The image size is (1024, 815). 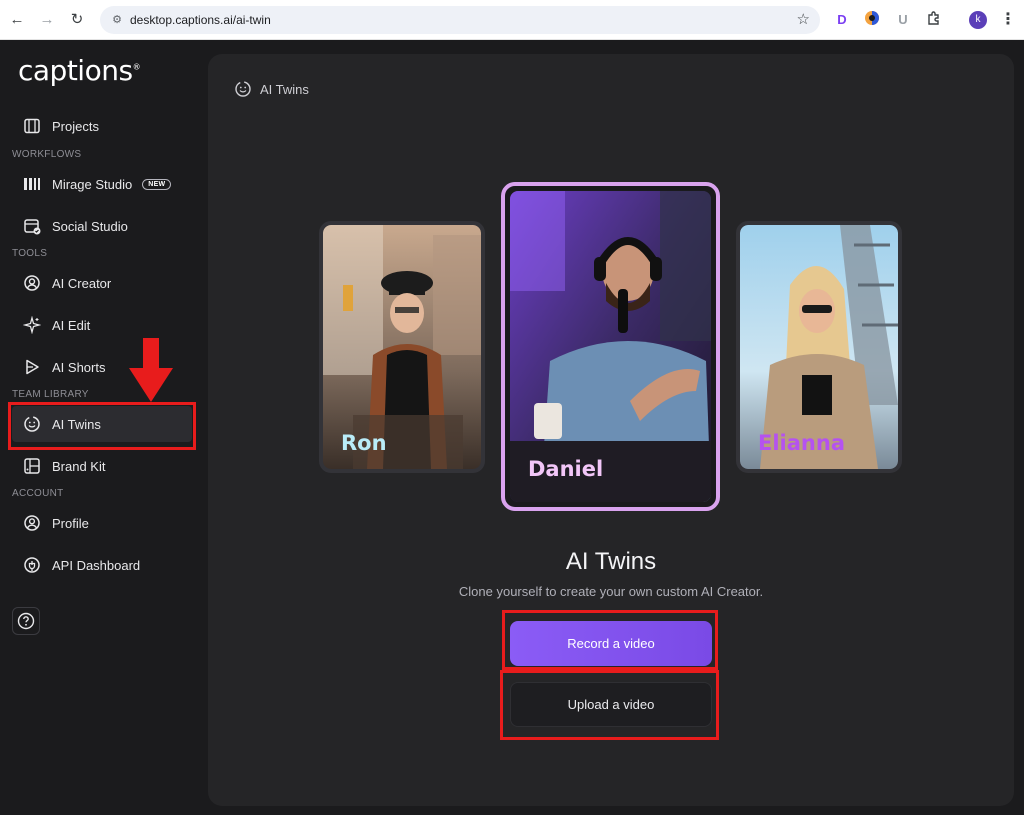 I want to click on sidebar-item-label: Social Studio, so click(x=90, y=226).